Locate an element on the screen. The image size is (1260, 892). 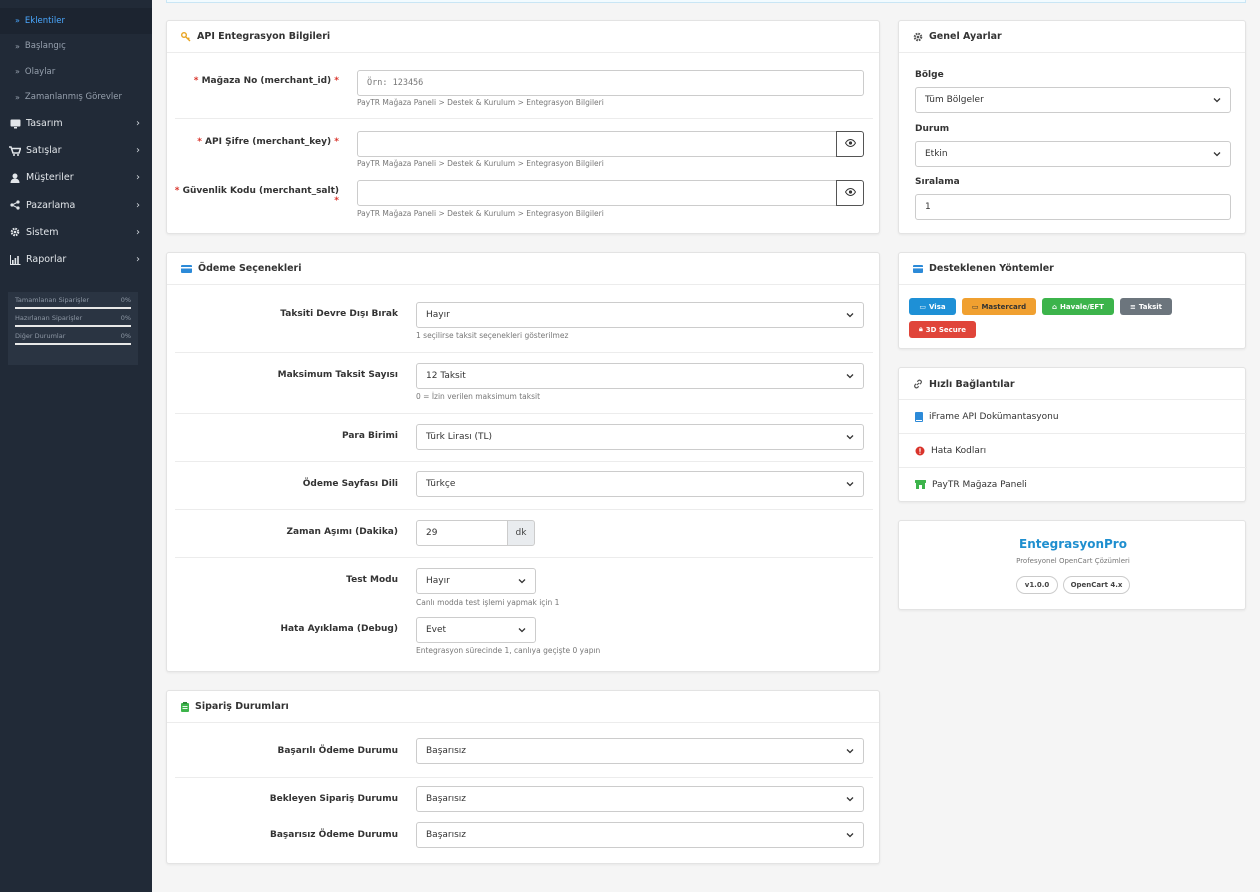
failed-status-label: Başarısız Ödeme Durumu is located at coordinates (333, 835).